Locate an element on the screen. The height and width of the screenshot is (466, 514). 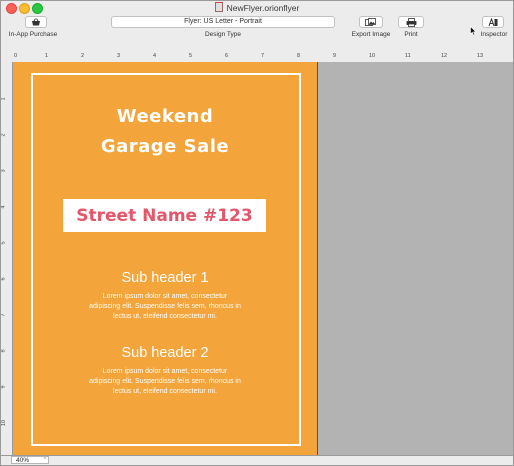
zoom-value: 40% is located at coordinates (23, 460).